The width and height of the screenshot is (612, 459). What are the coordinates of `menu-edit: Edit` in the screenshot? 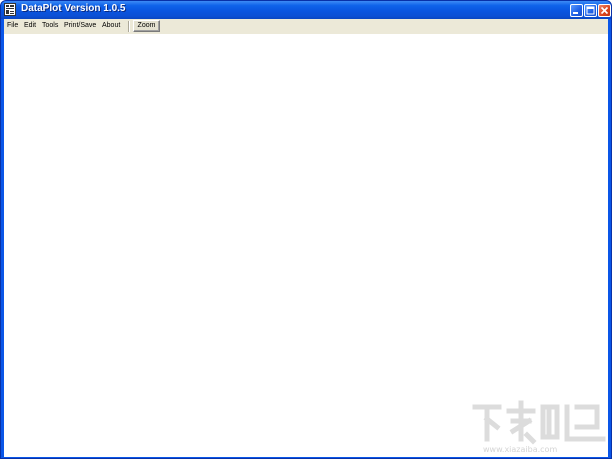 It's located at (30, 25).